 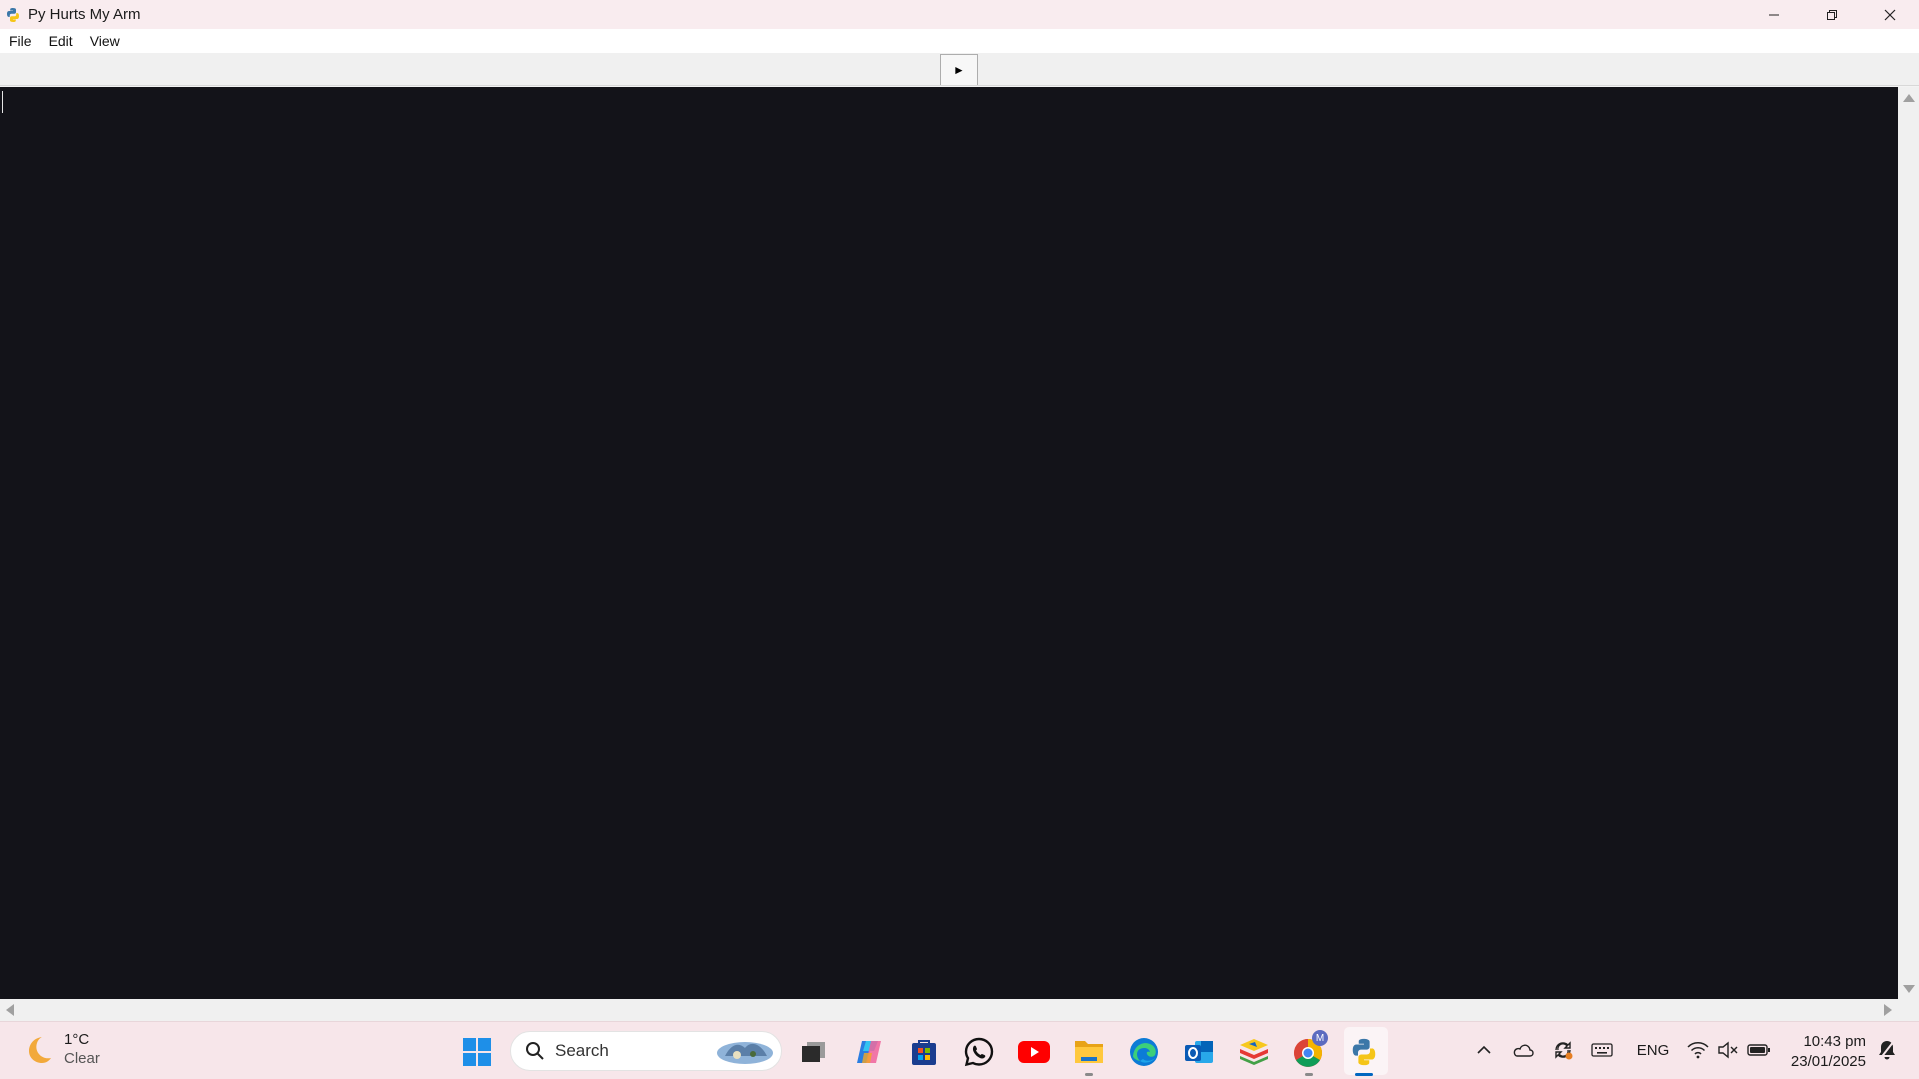 What do you see at coordinates (1089, 1074) in the screenshot?
I see `explorer-running-indicator` at bounding box center [1089, 1074].